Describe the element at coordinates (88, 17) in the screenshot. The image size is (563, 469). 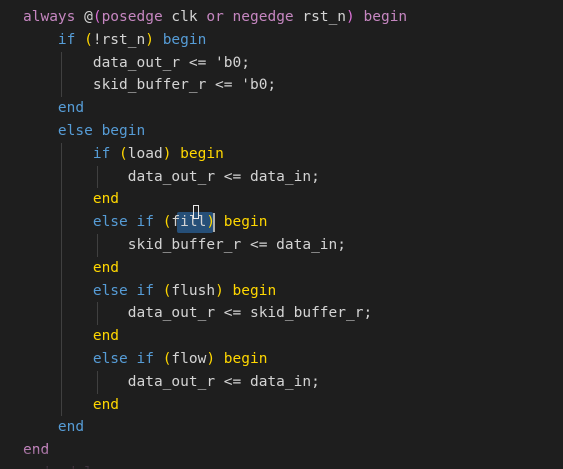
I see `code-token: @` at that location.